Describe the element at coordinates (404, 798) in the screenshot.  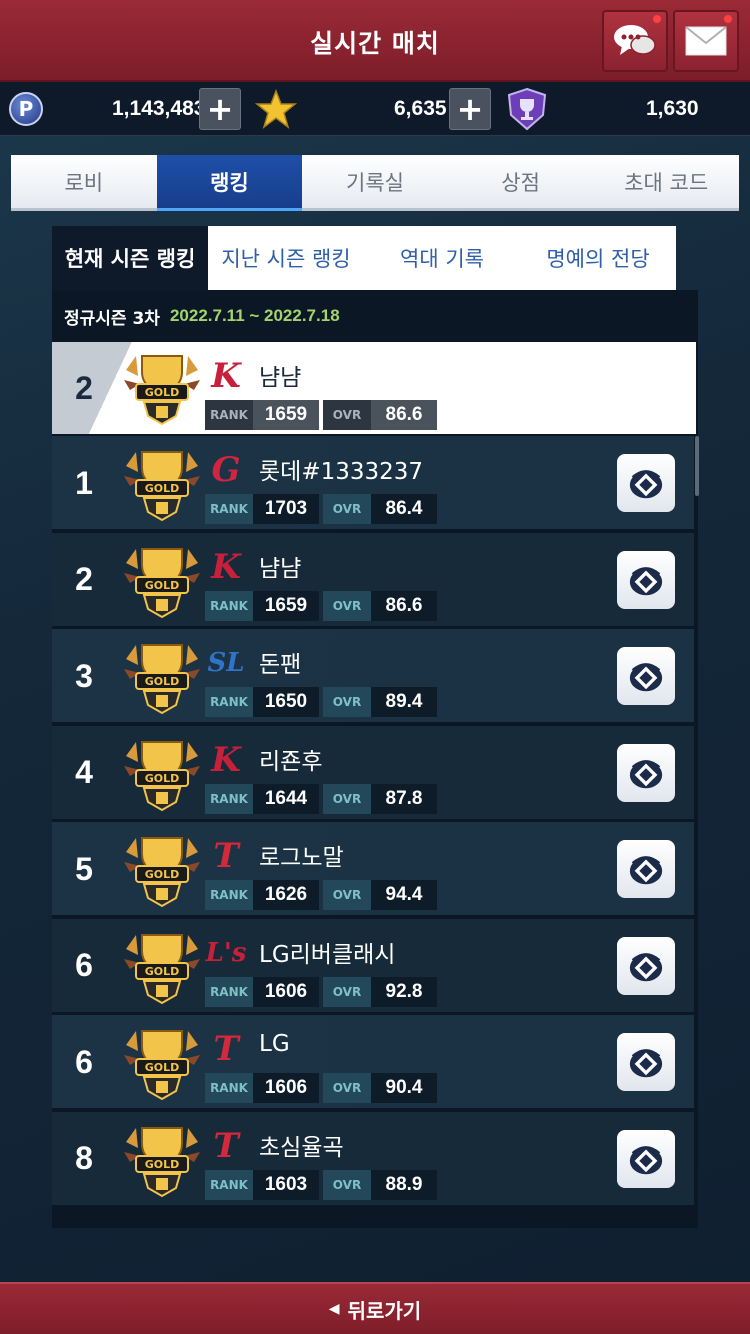
I see `ovr-value: 87.8` at that location.